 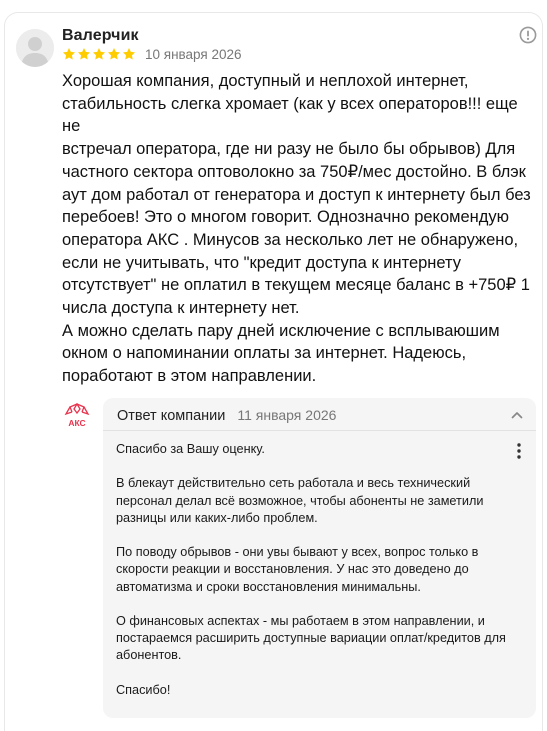 What do you see at coordinates (319, 430) in the screenshot?
I see `reply-divider` at bounding box center [319, 430].